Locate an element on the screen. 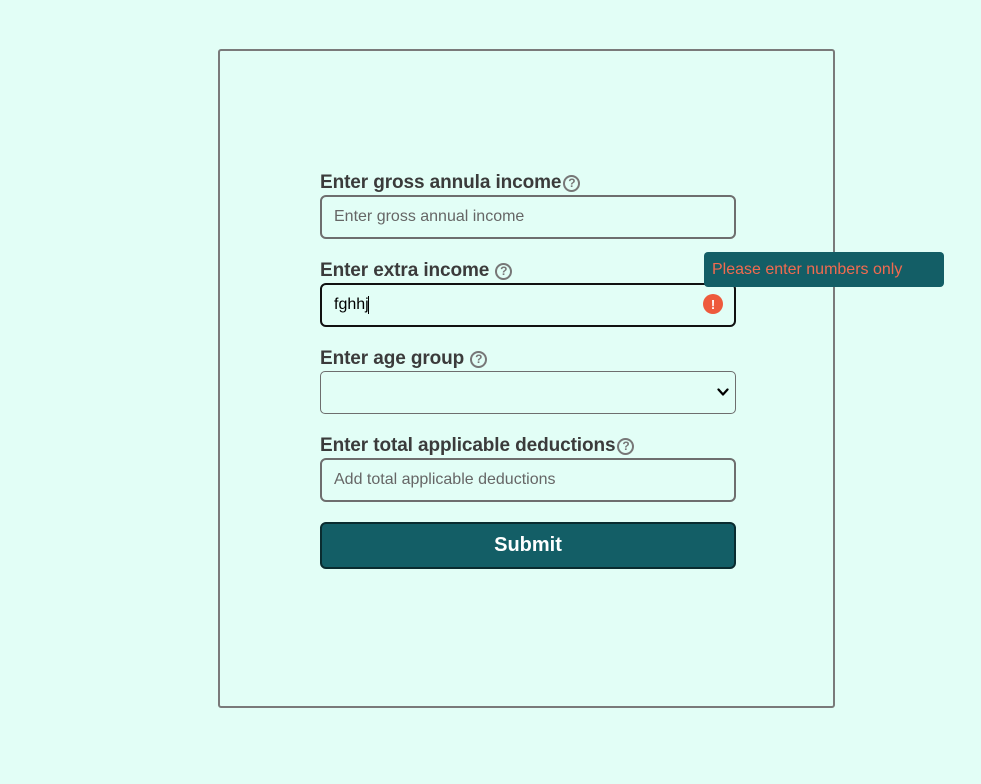 The width and height of the screenshot is (981, 784). age-group-label: Enter age group ? is located at coordinates (404, 359).